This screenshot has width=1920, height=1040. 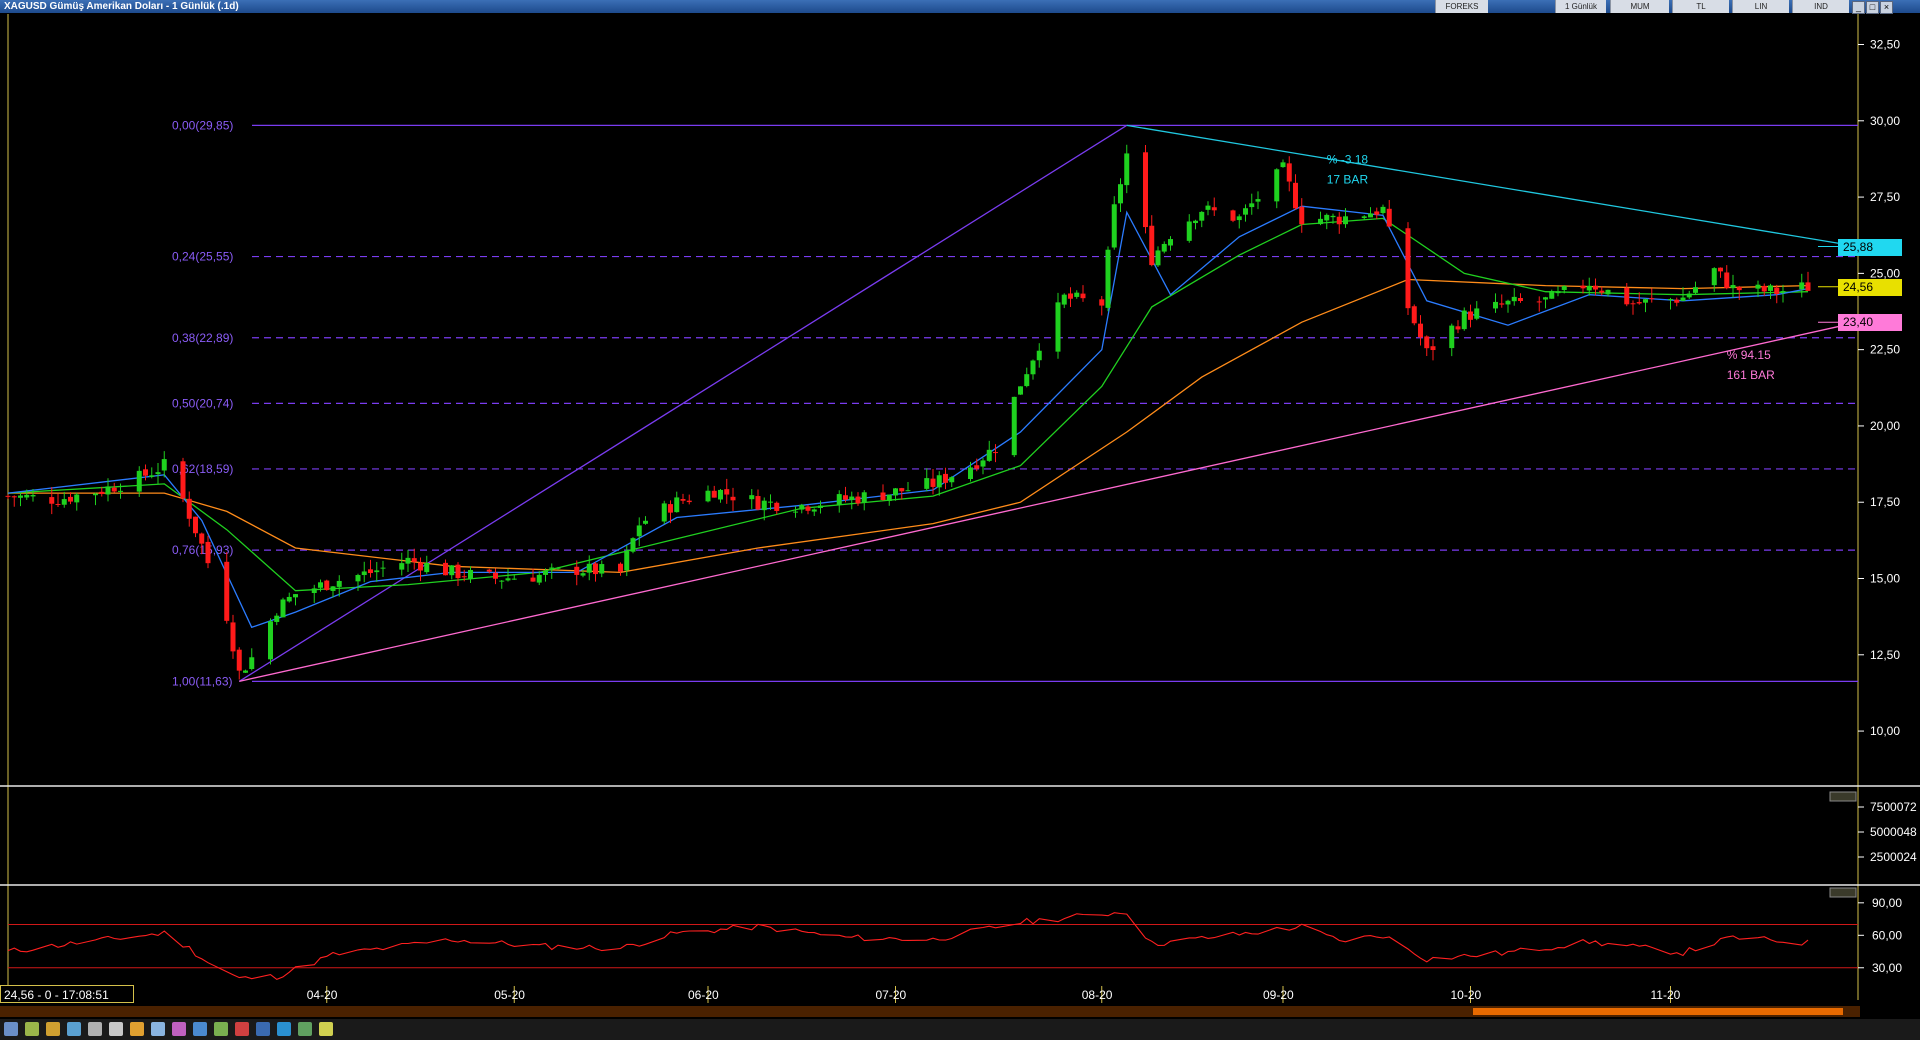 I want to click on annotation-percent: % 94.15, so click(x=1749, y=355).